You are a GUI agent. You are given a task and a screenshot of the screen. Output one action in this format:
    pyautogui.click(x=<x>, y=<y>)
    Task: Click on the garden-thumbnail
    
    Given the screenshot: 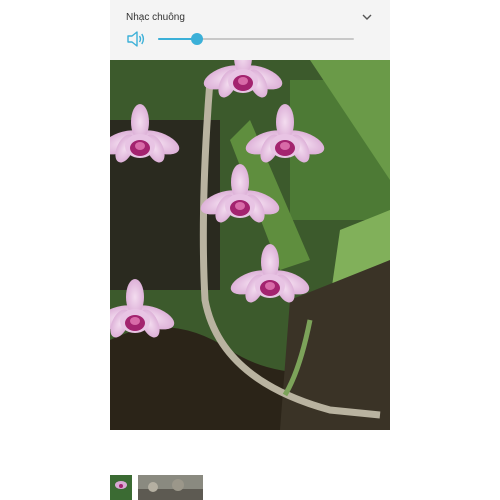 What is the action you would take?
    pyautogui.click(x=170, y=487)
    